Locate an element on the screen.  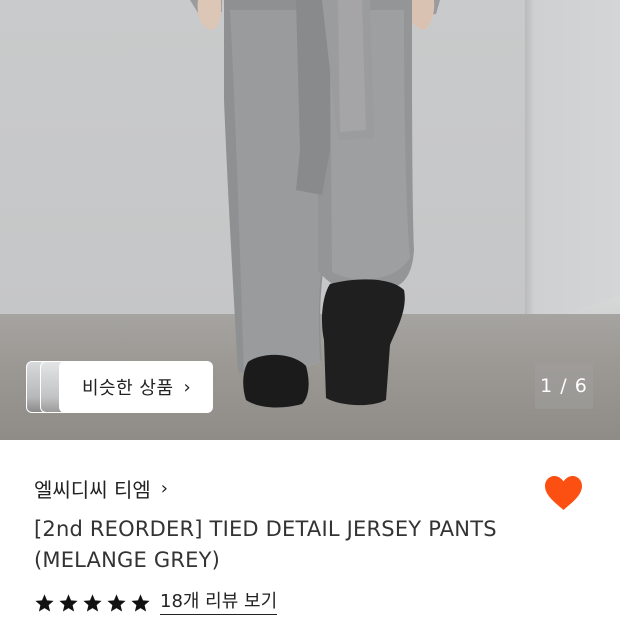
rating-stars is located at coordinates (92, 603).